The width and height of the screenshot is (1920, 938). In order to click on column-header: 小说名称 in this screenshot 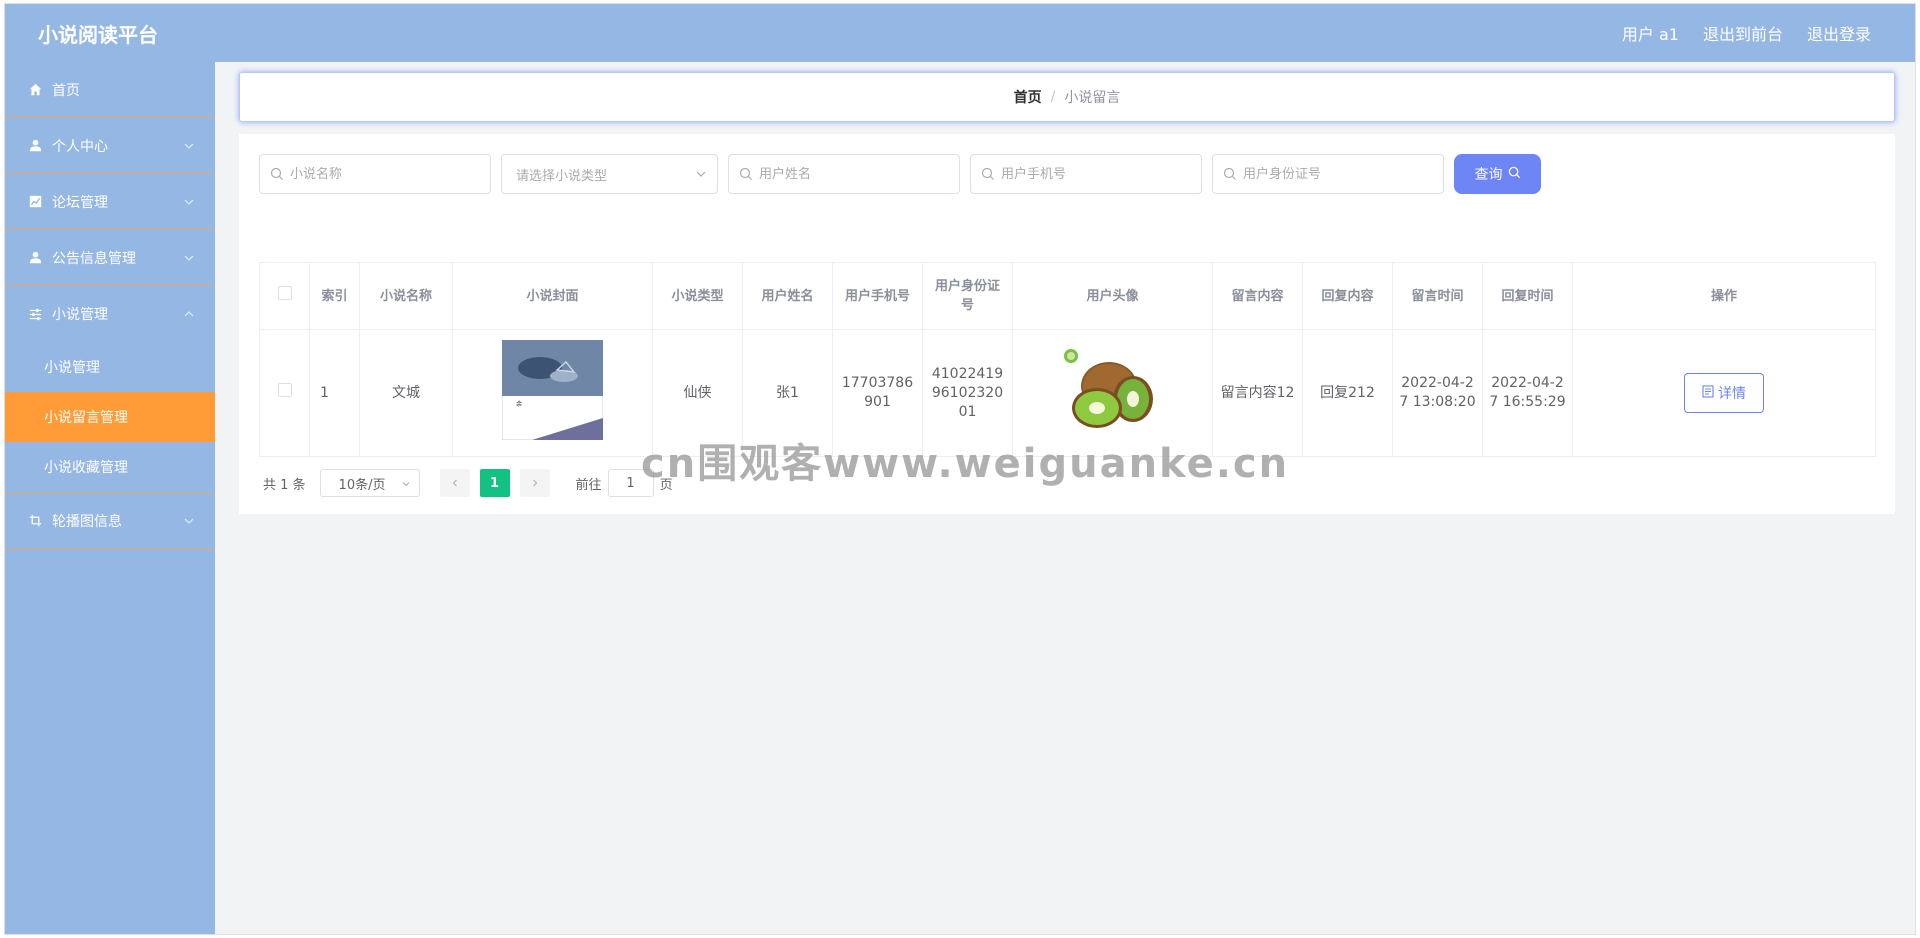, I will do `click(406, 296)`.